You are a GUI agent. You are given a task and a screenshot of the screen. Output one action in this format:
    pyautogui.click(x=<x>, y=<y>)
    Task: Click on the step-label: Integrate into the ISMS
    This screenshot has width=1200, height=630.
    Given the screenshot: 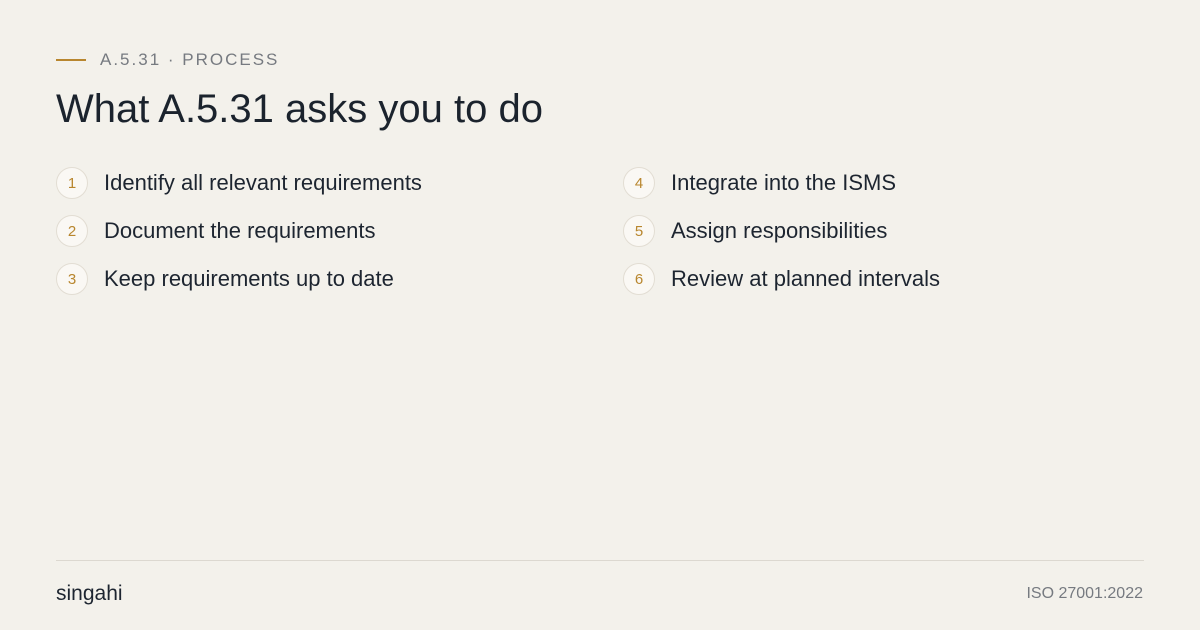 What is the action you would take?
    pyautogui.click(x=784, y=182)
    